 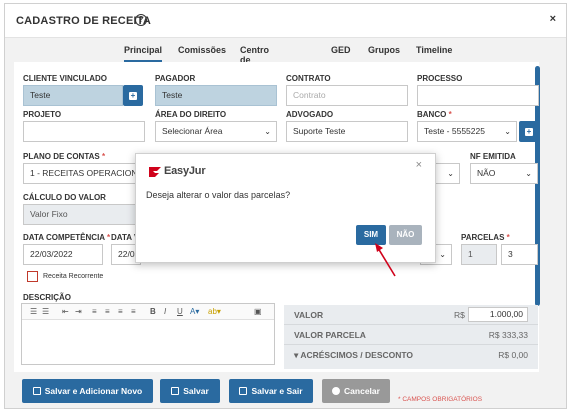 I want to click on plano-select: 1 - RECEITAS OPERACIONA, so click(x=84, y=173).